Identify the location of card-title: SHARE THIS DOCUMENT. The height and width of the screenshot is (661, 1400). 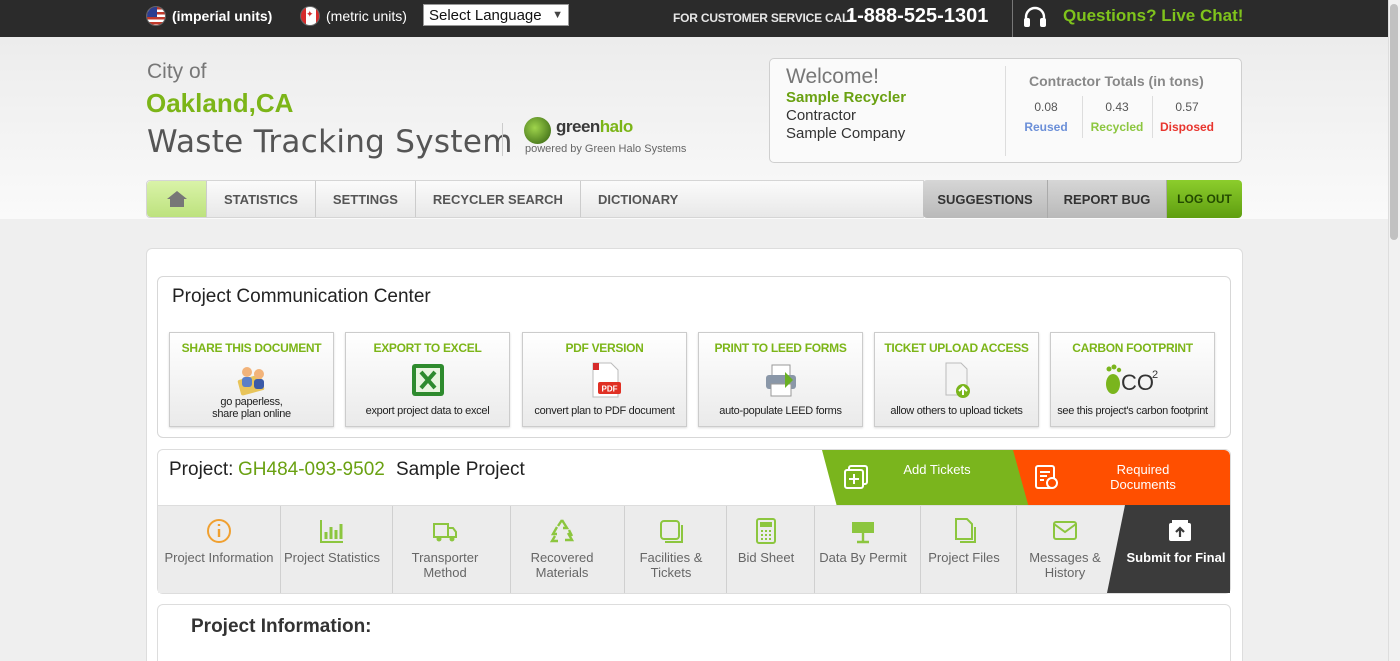
(251, 348).